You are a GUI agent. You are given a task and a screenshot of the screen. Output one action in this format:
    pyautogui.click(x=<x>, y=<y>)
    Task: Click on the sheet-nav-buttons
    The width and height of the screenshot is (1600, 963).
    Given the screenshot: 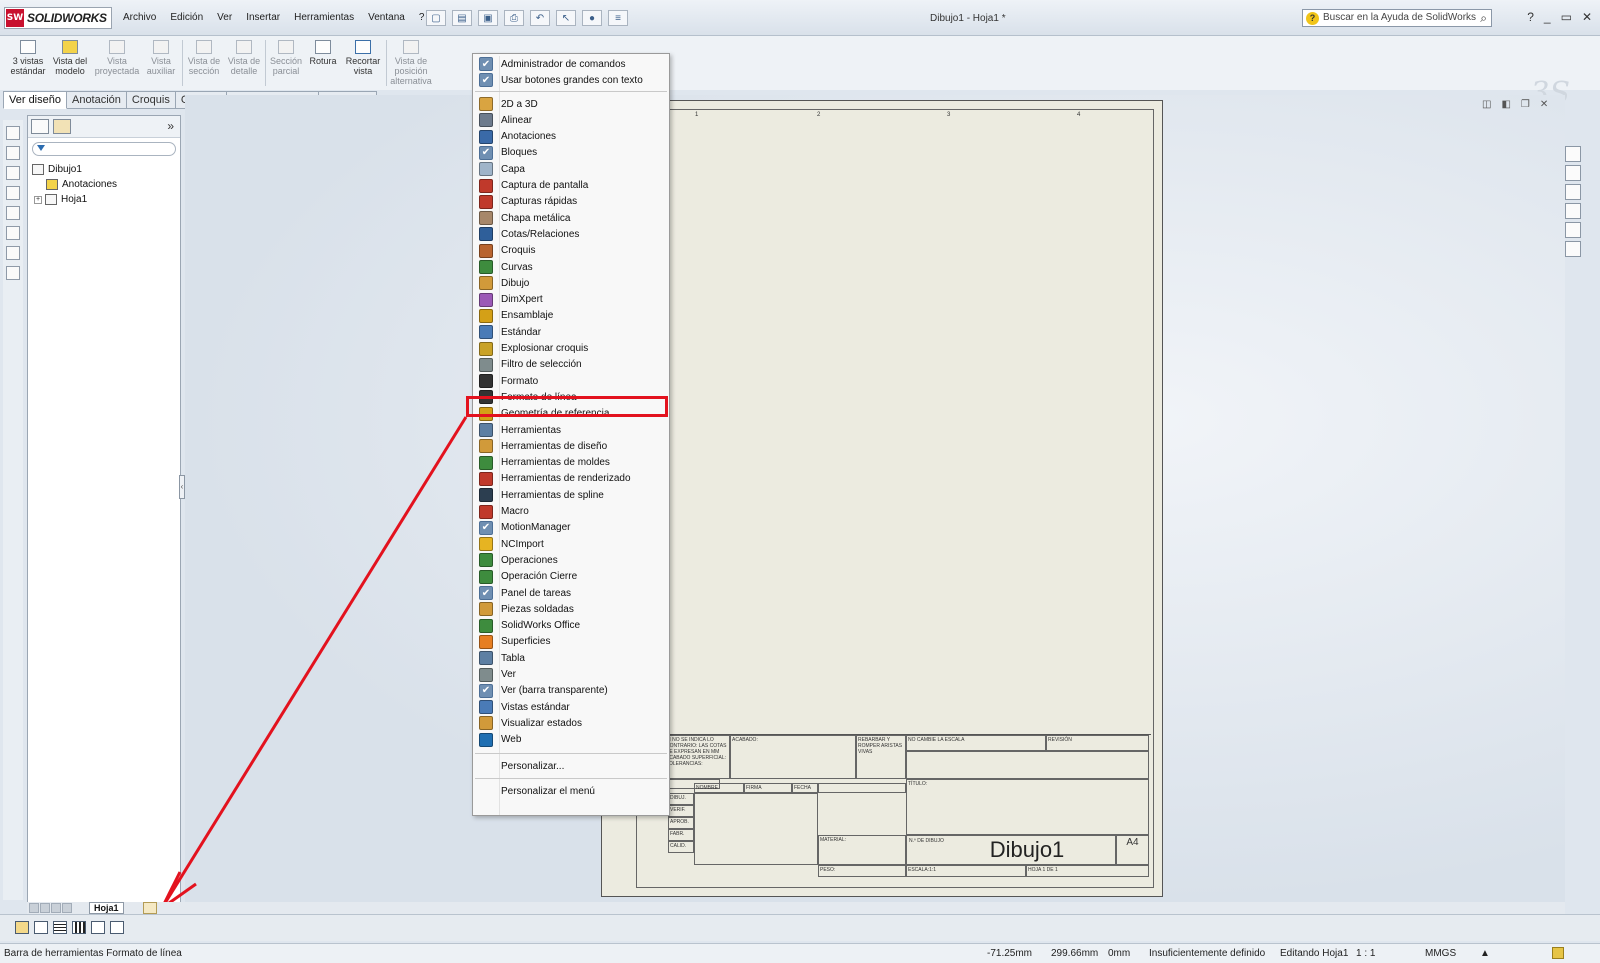 What is the action you would take?
    pyautogui.click(x=50, y=908)
    